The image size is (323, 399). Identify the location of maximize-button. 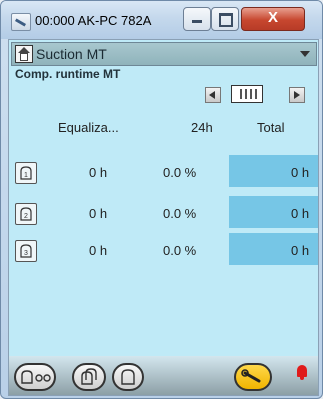
(225, 19).